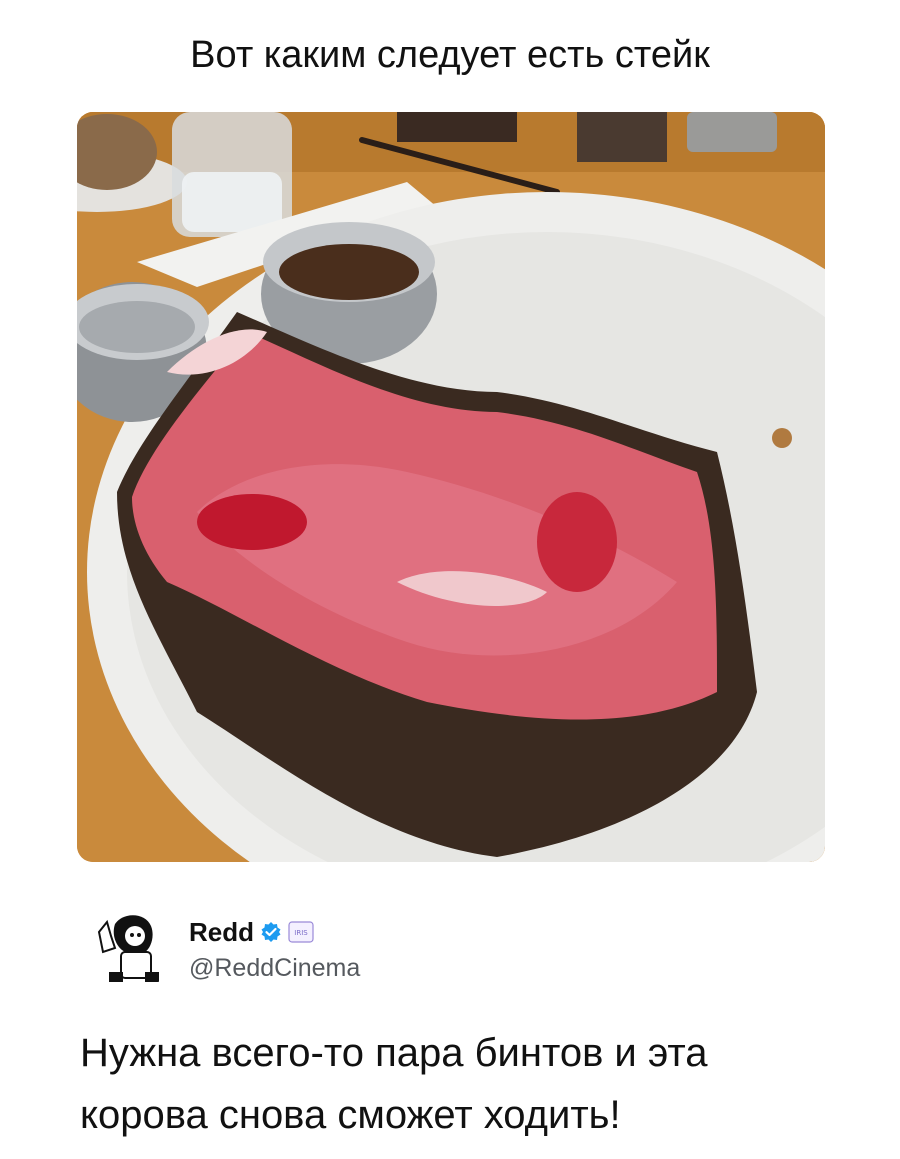 Image resolution: width=900 pixels, height=1159 pixels. Describe the element at coordinates (252, 522) in the screenshot. I see `steak-juice` at that location.